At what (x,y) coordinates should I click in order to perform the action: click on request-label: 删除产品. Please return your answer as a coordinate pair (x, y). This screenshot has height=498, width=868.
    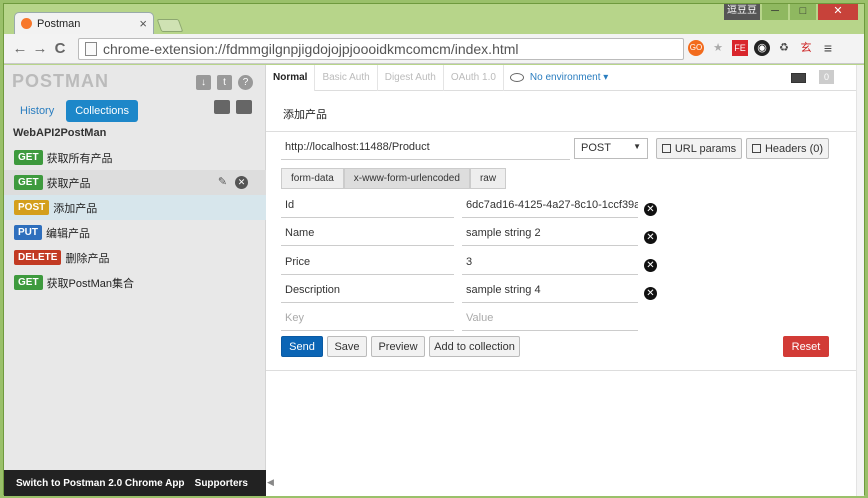
    Looking at the image, I should click on (87, 258).